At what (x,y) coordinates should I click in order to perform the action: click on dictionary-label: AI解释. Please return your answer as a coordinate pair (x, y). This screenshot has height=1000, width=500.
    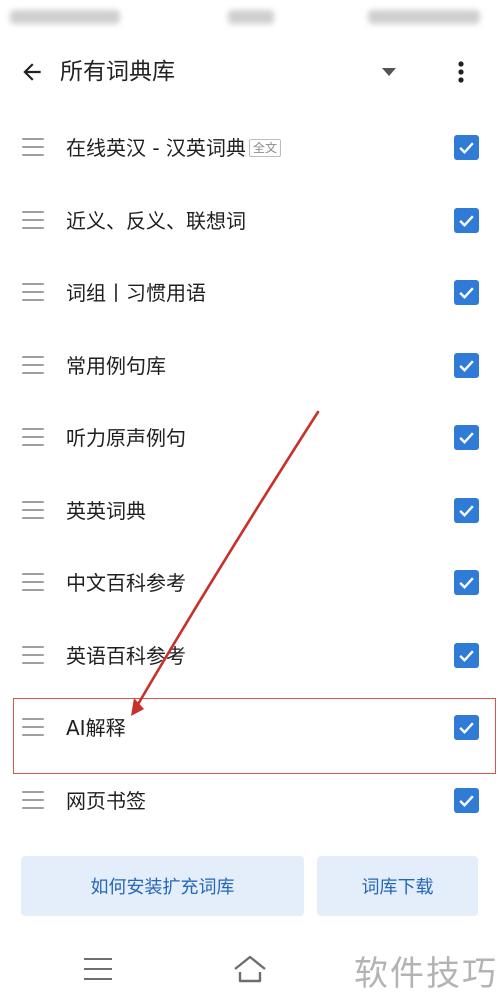
    Looking at the image, I should click on (96, 728).